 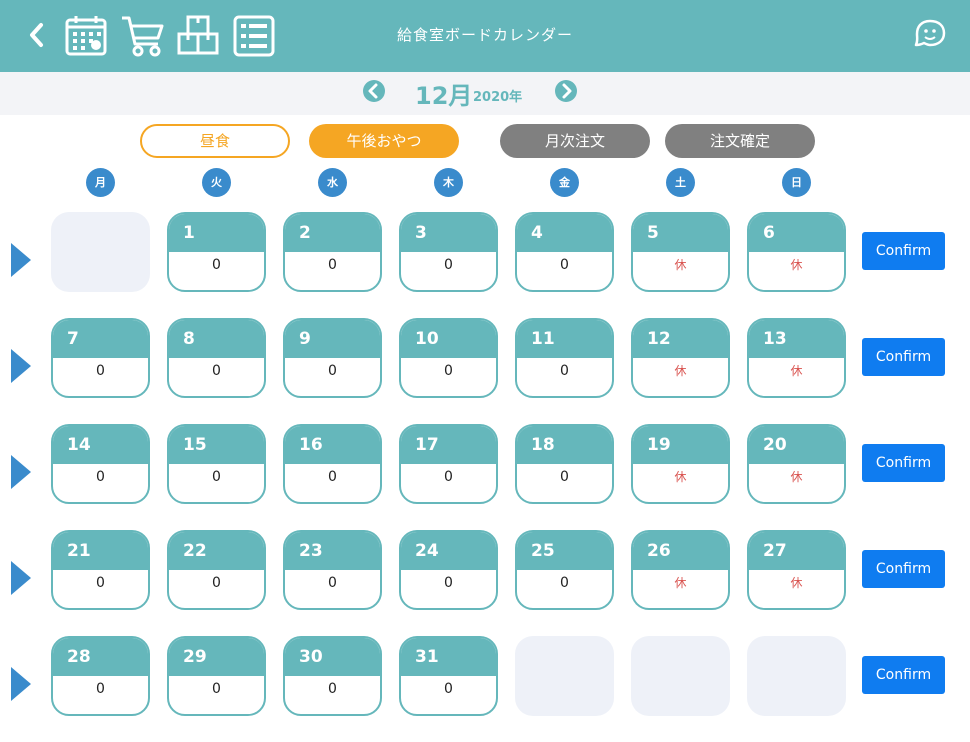 I want to click on day-cell: 20 休, so click(x=796, y=464).